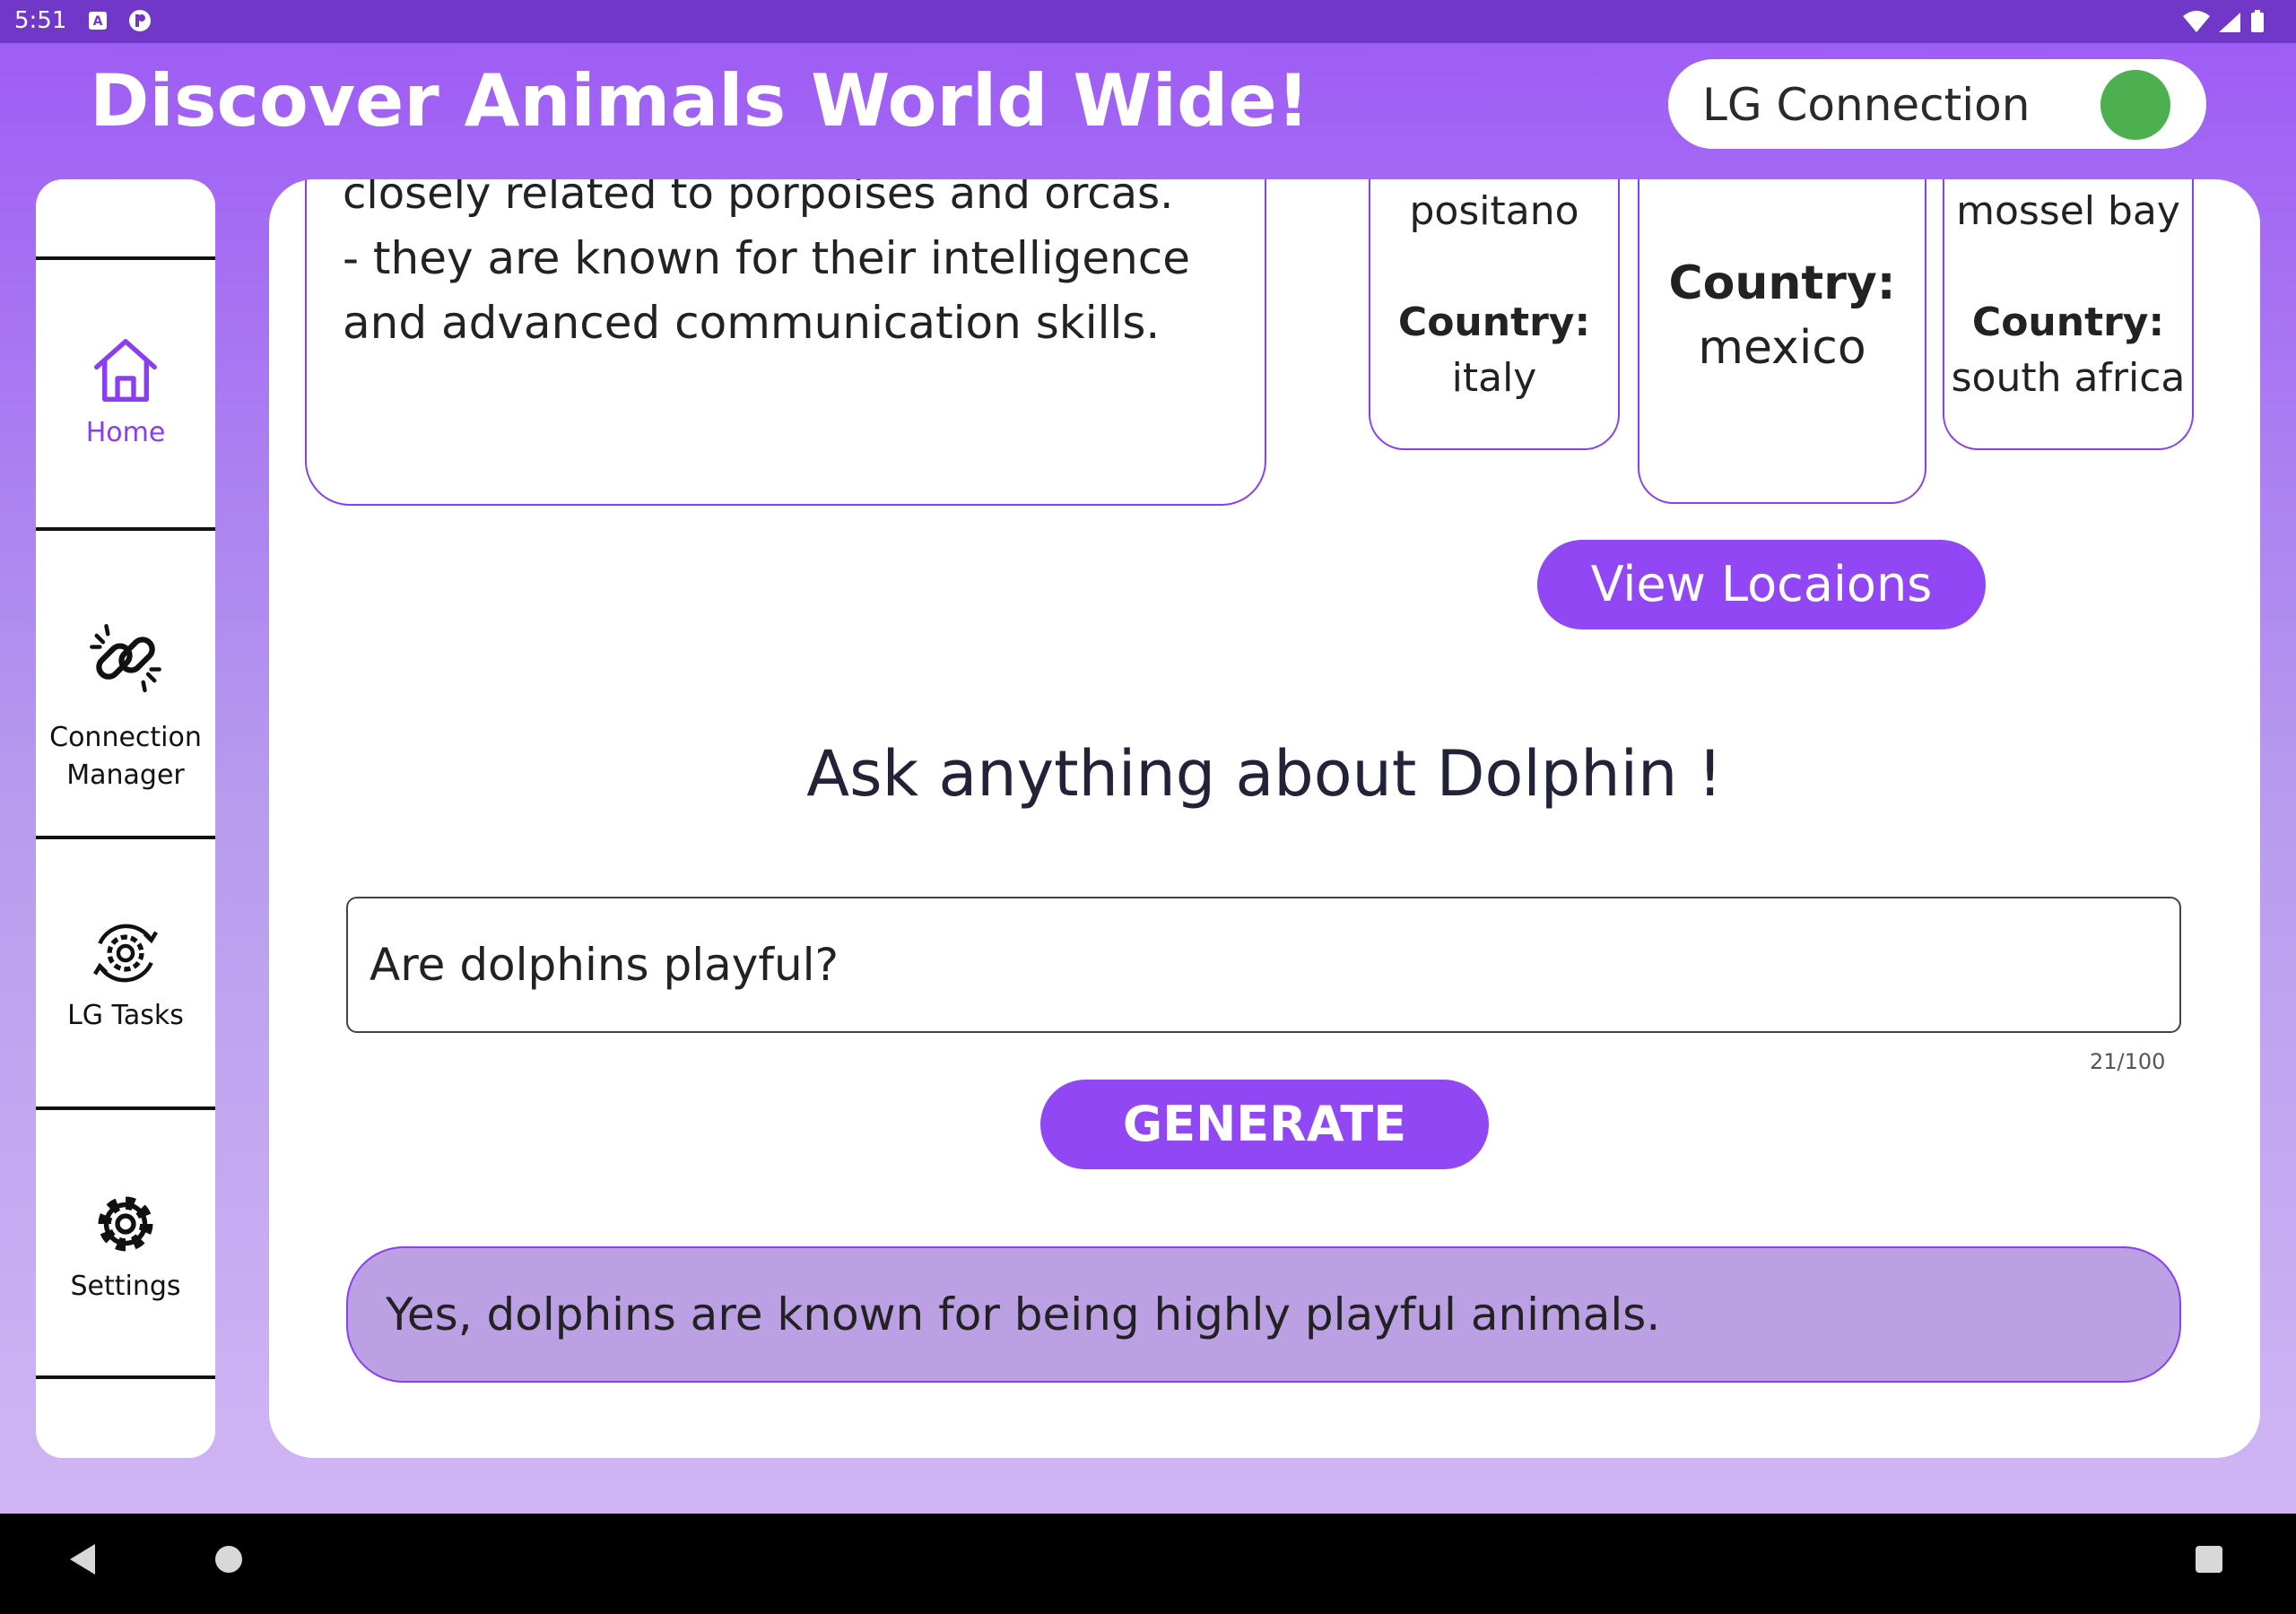  Describe the element at coordinates (2229, 22) in the screenshot. I see `signal-icon` at that location.